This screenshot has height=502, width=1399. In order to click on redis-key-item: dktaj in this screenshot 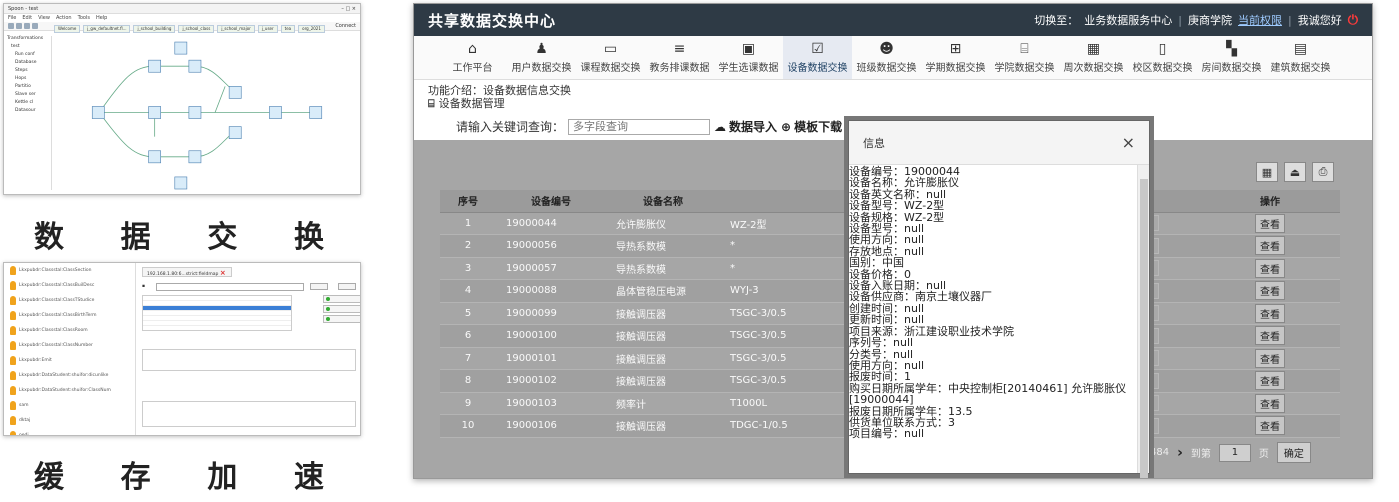, I will do `click(69, 420)`.